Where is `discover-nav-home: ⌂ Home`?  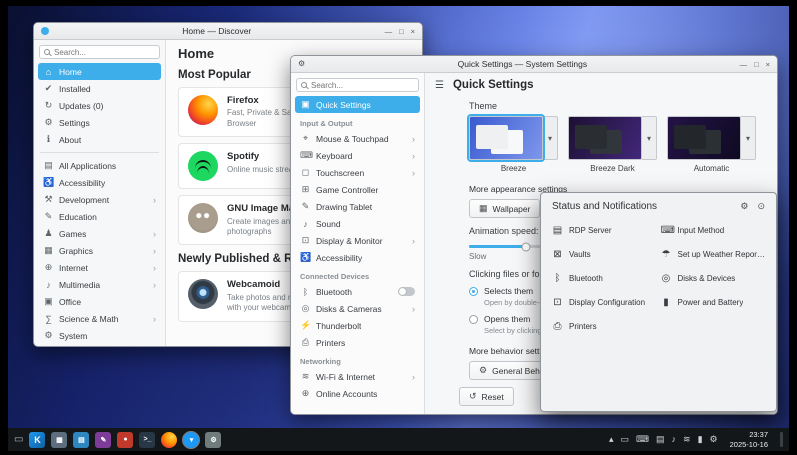
discover-nav-home: ⌂ Home is located at coordinates (99, 71).